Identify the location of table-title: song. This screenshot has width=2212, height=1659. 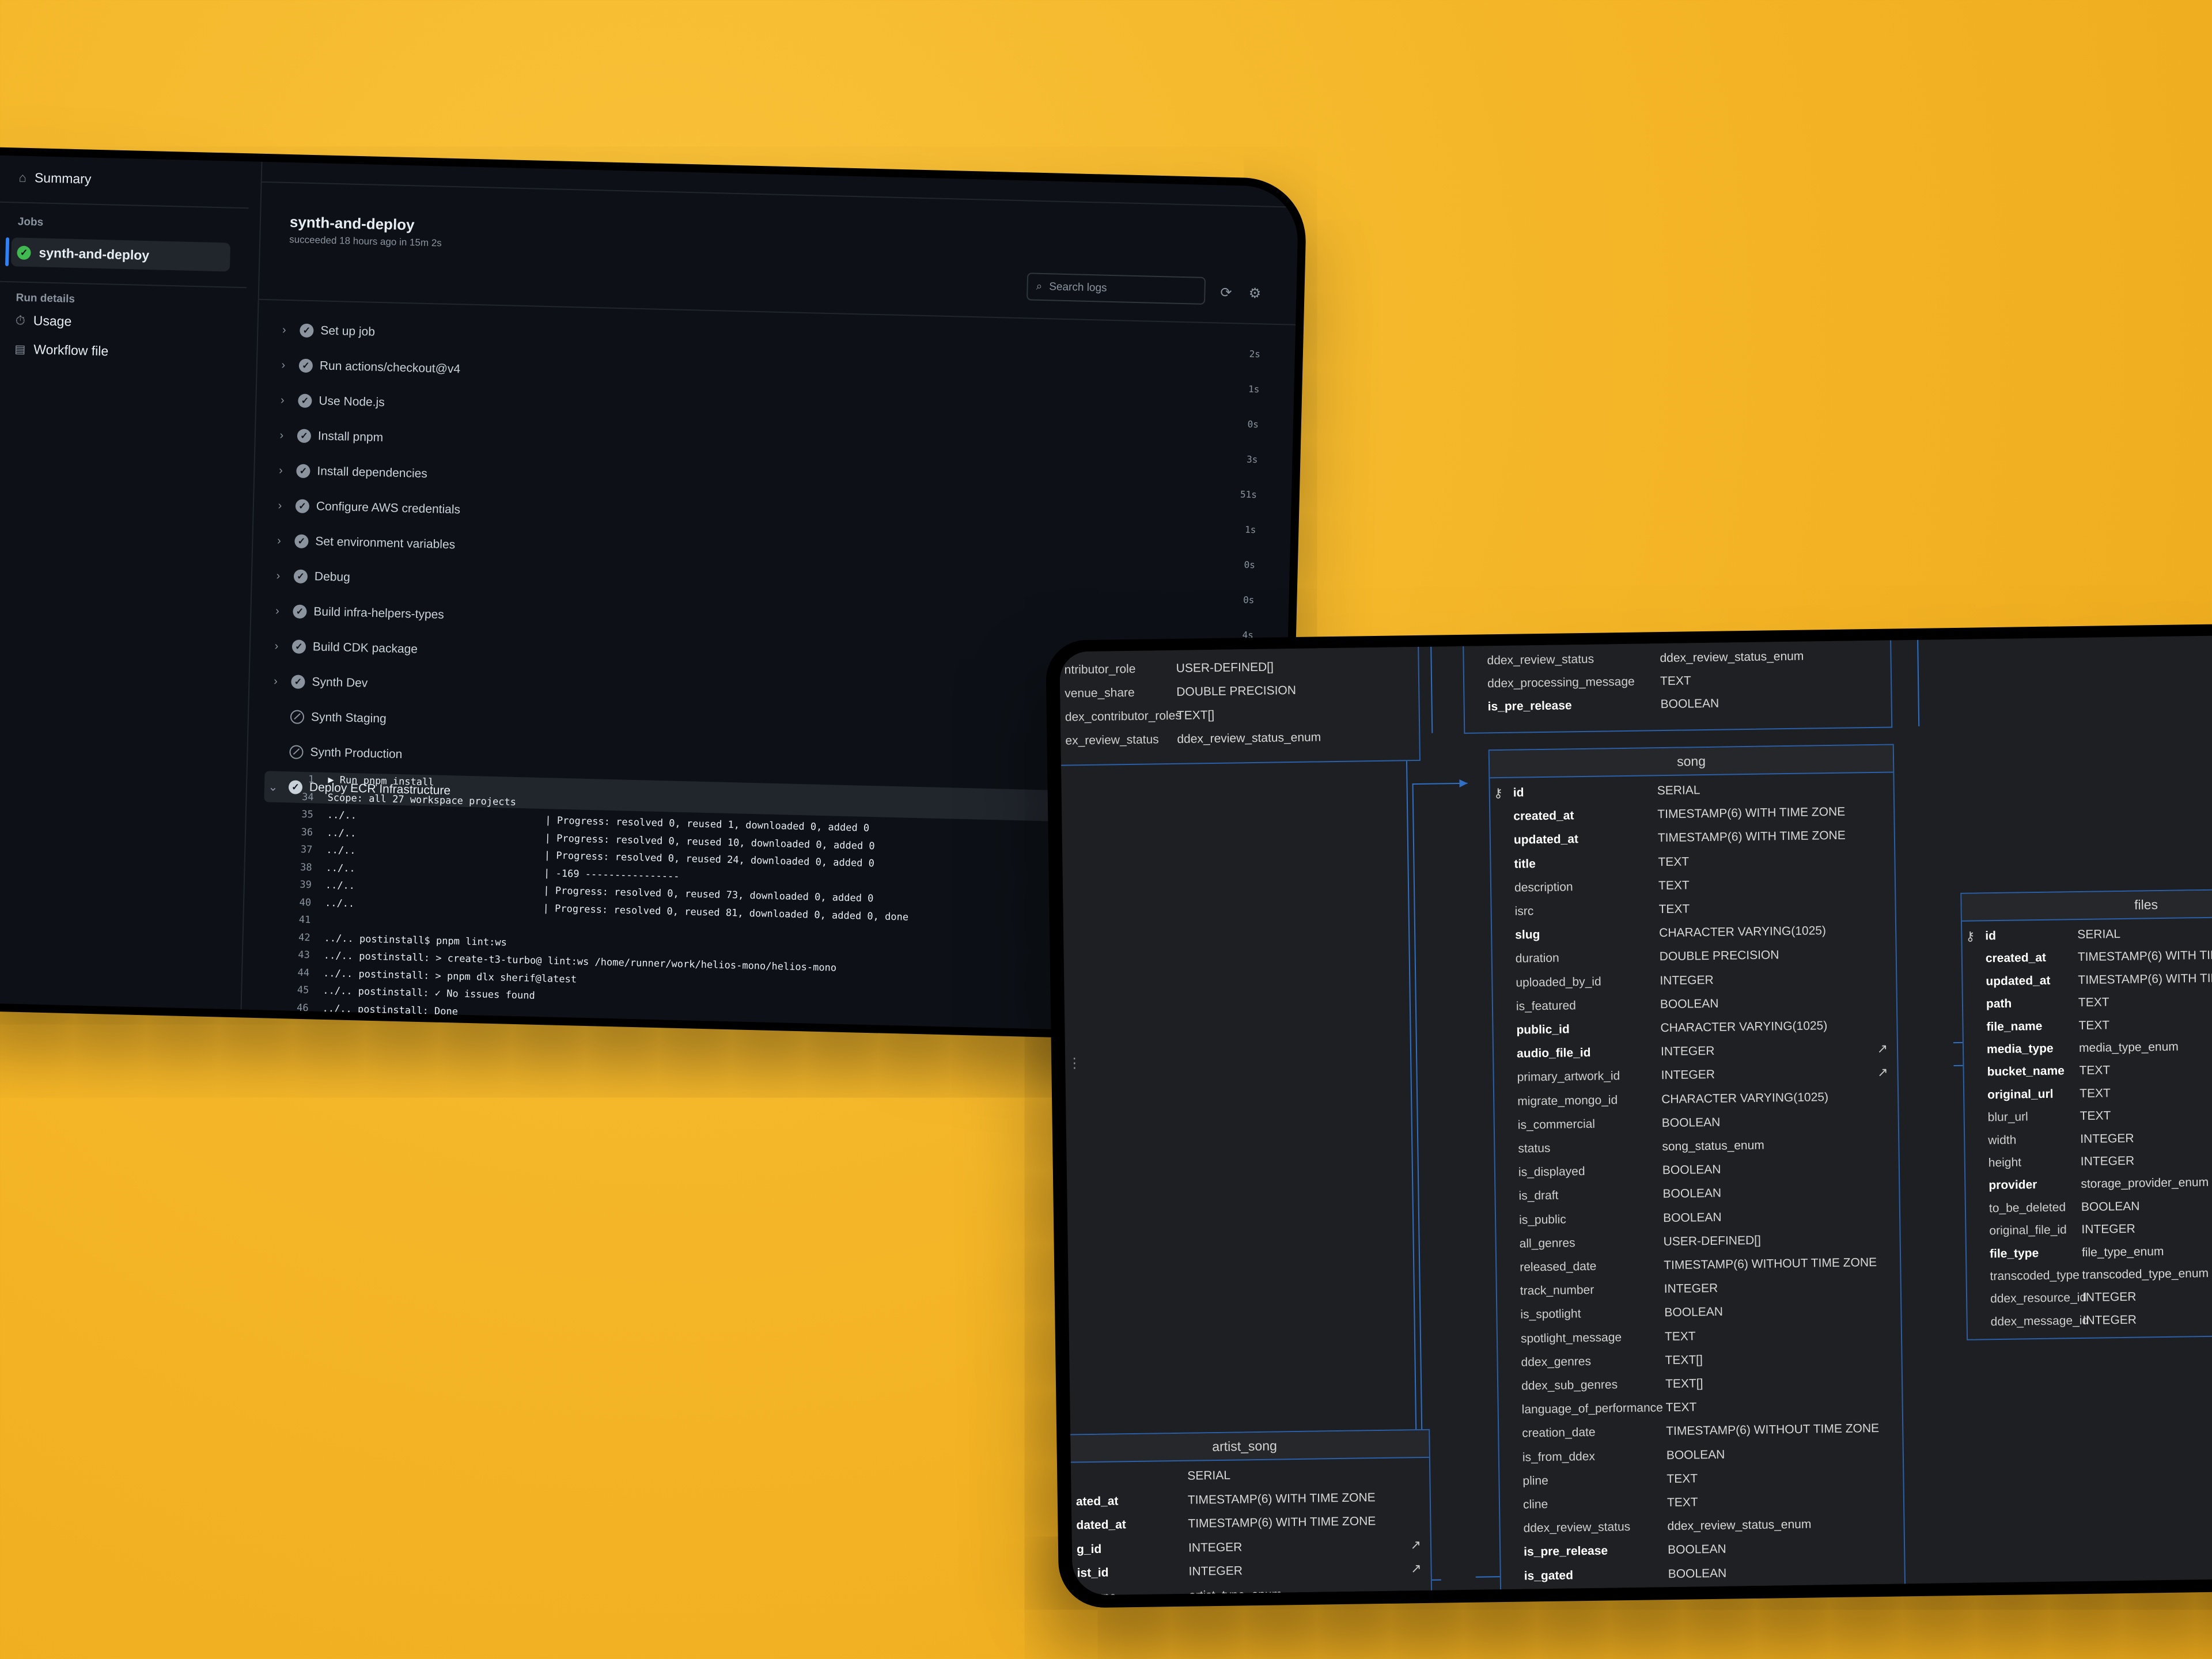
(1691, 762).